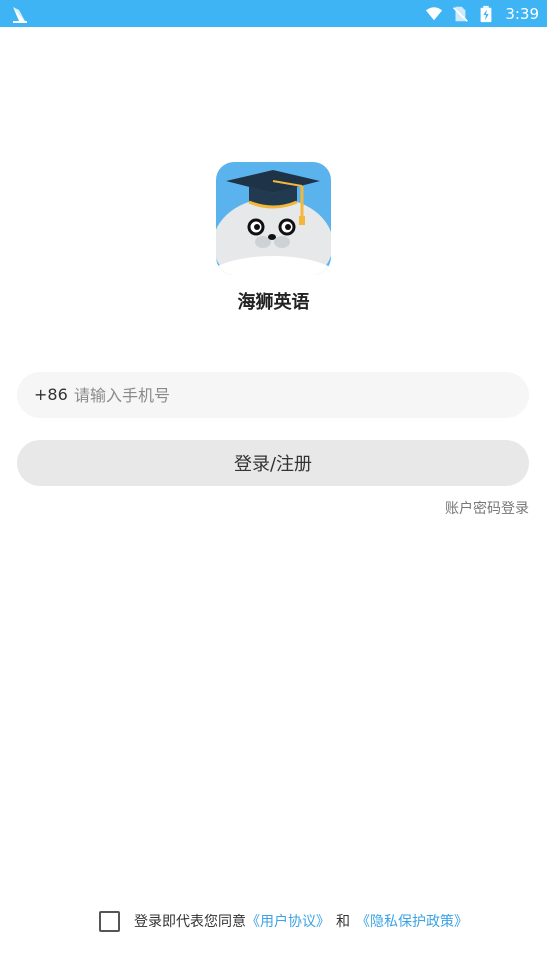  I want to click on password-login-link: 账户密码登录, so click(487, 508).